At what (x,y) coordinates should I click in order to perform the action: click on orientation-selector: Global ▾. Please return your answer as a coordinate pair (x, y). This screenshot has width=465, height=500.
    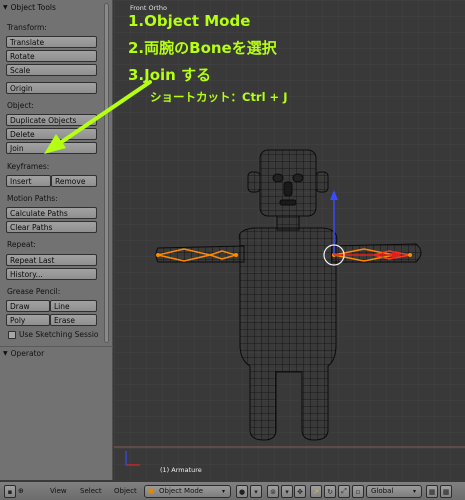
    Looking at the image, I should click on (394, 491).